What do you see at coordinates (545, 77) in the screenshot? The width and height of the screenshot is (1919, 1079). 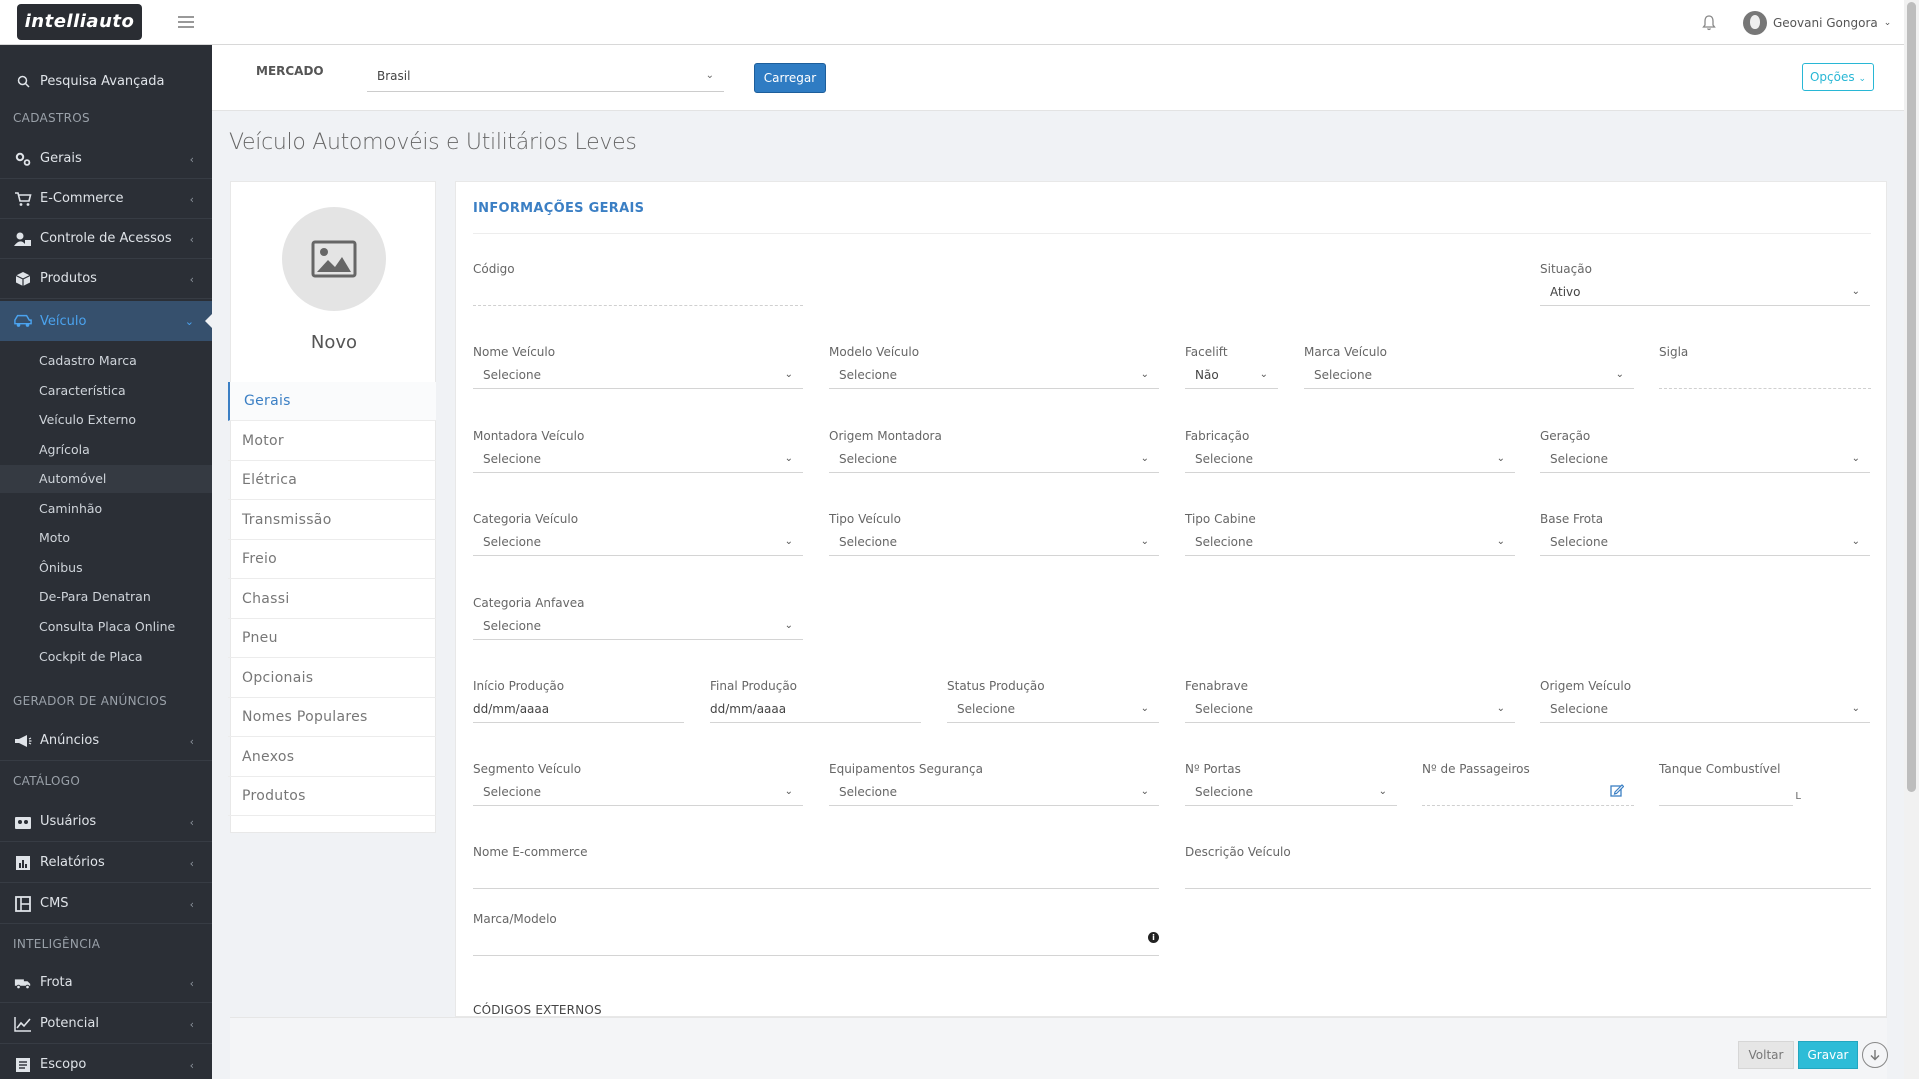 I see `market-select: Brasil ⌄` at bounding box center [545, 77].